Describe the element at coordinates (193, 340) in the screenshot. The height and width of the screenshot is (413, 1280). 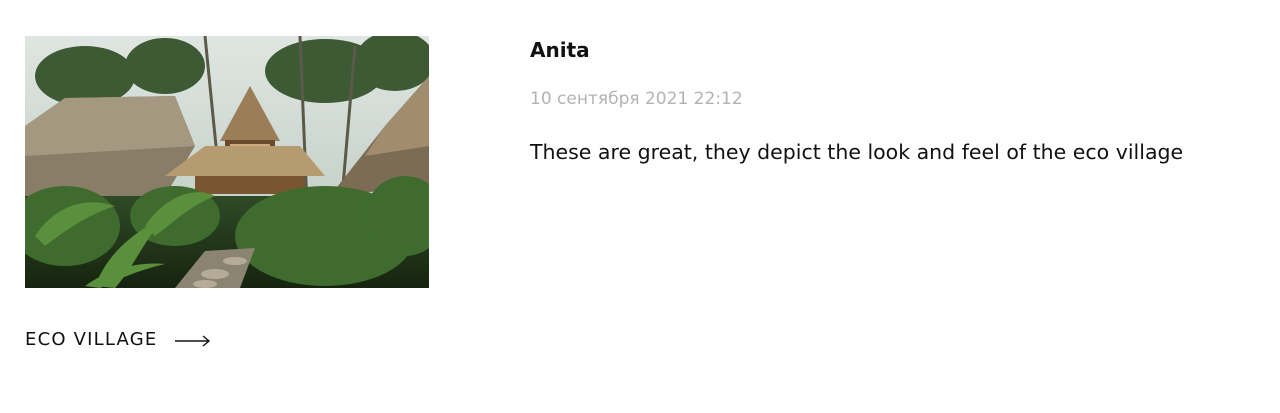
I see `arrow-right-icon` at that location.